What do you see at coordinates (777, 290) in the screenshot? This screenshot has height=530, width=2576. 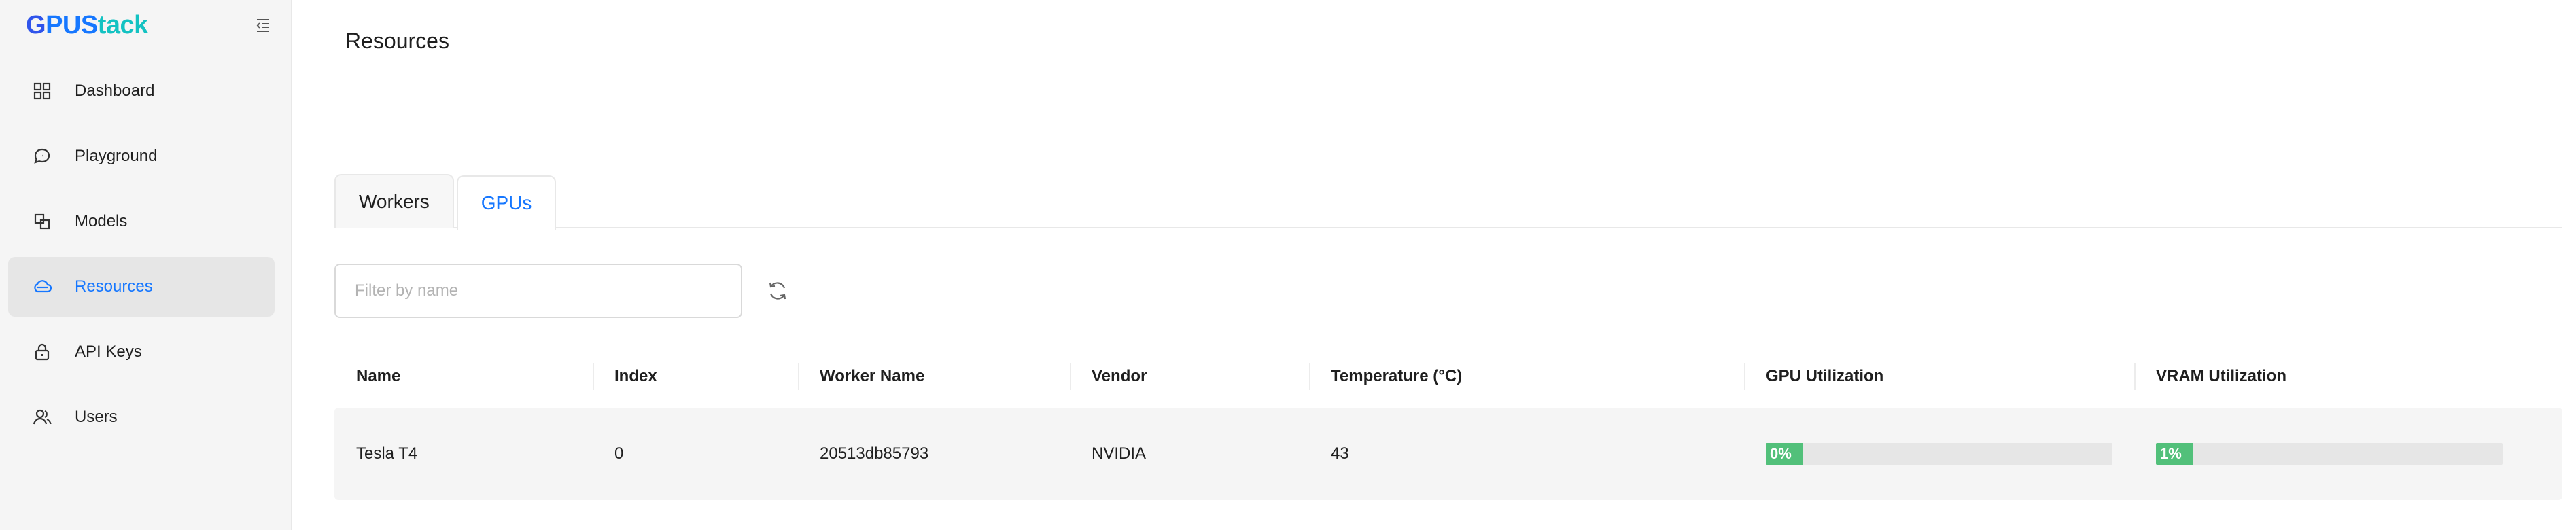 I see `refresh-icon` at bounding box center [777, 290].